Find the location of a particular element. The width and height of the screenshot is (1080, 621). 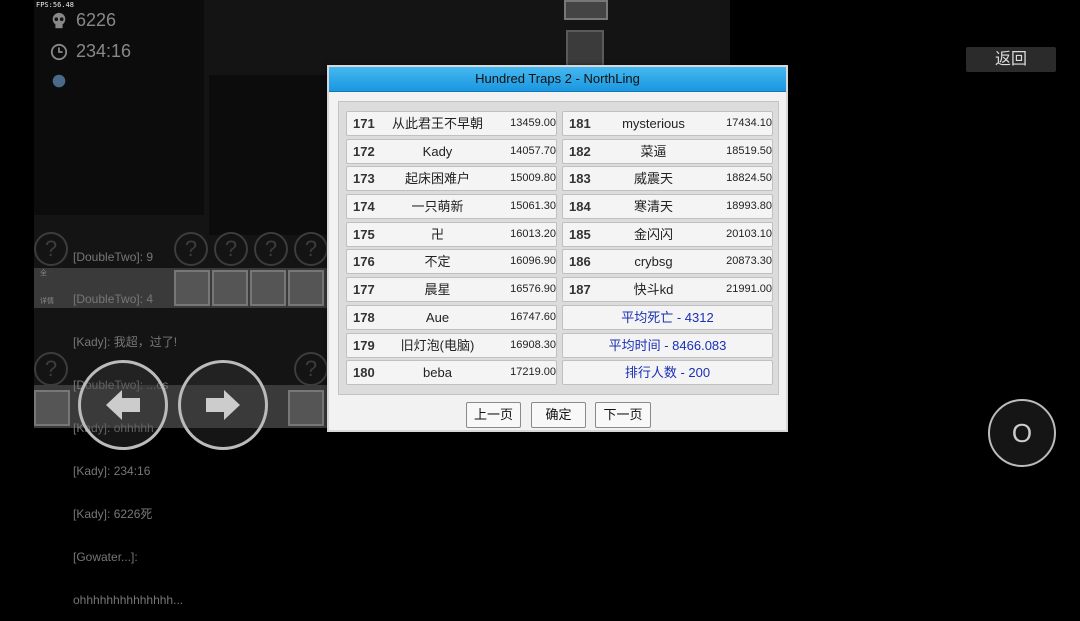

dialog-title: Hundred Traps 2 - NorthLing is located at coordinates (557, 79).